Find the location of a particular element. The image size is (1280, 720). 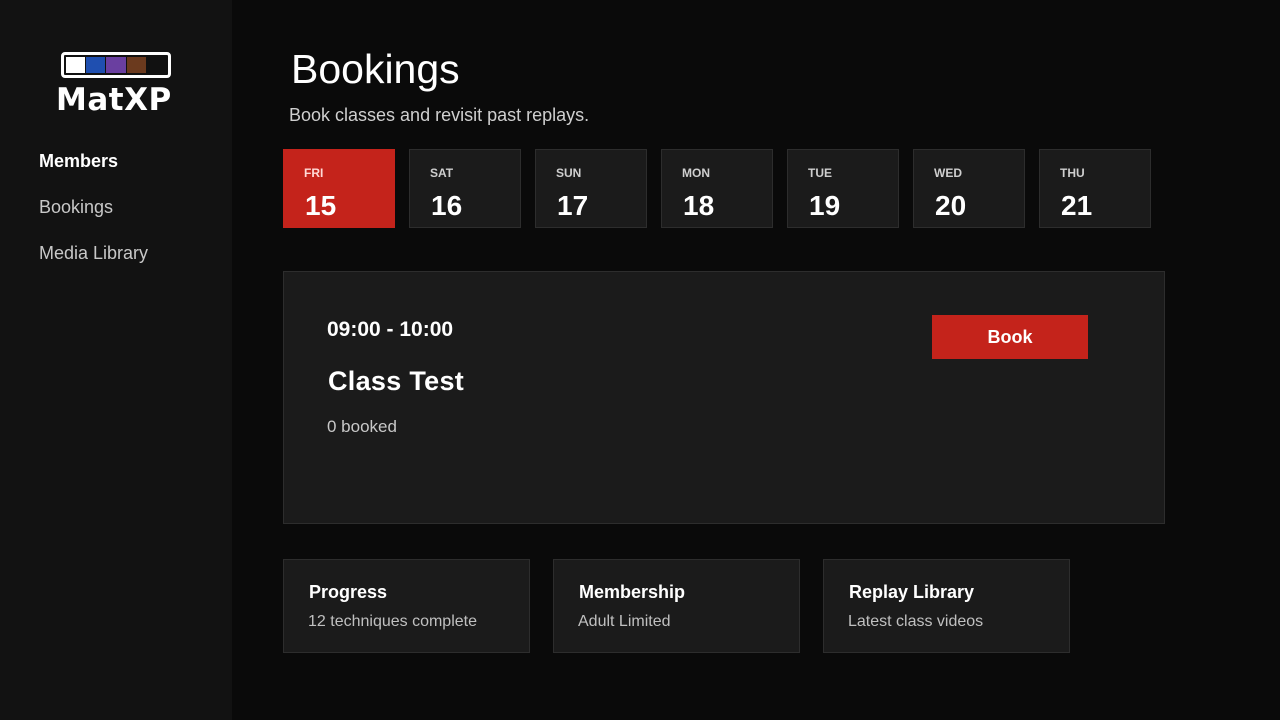

replay-library-tile: Replay Library Latest class videos is located at coordinates (946, 606).